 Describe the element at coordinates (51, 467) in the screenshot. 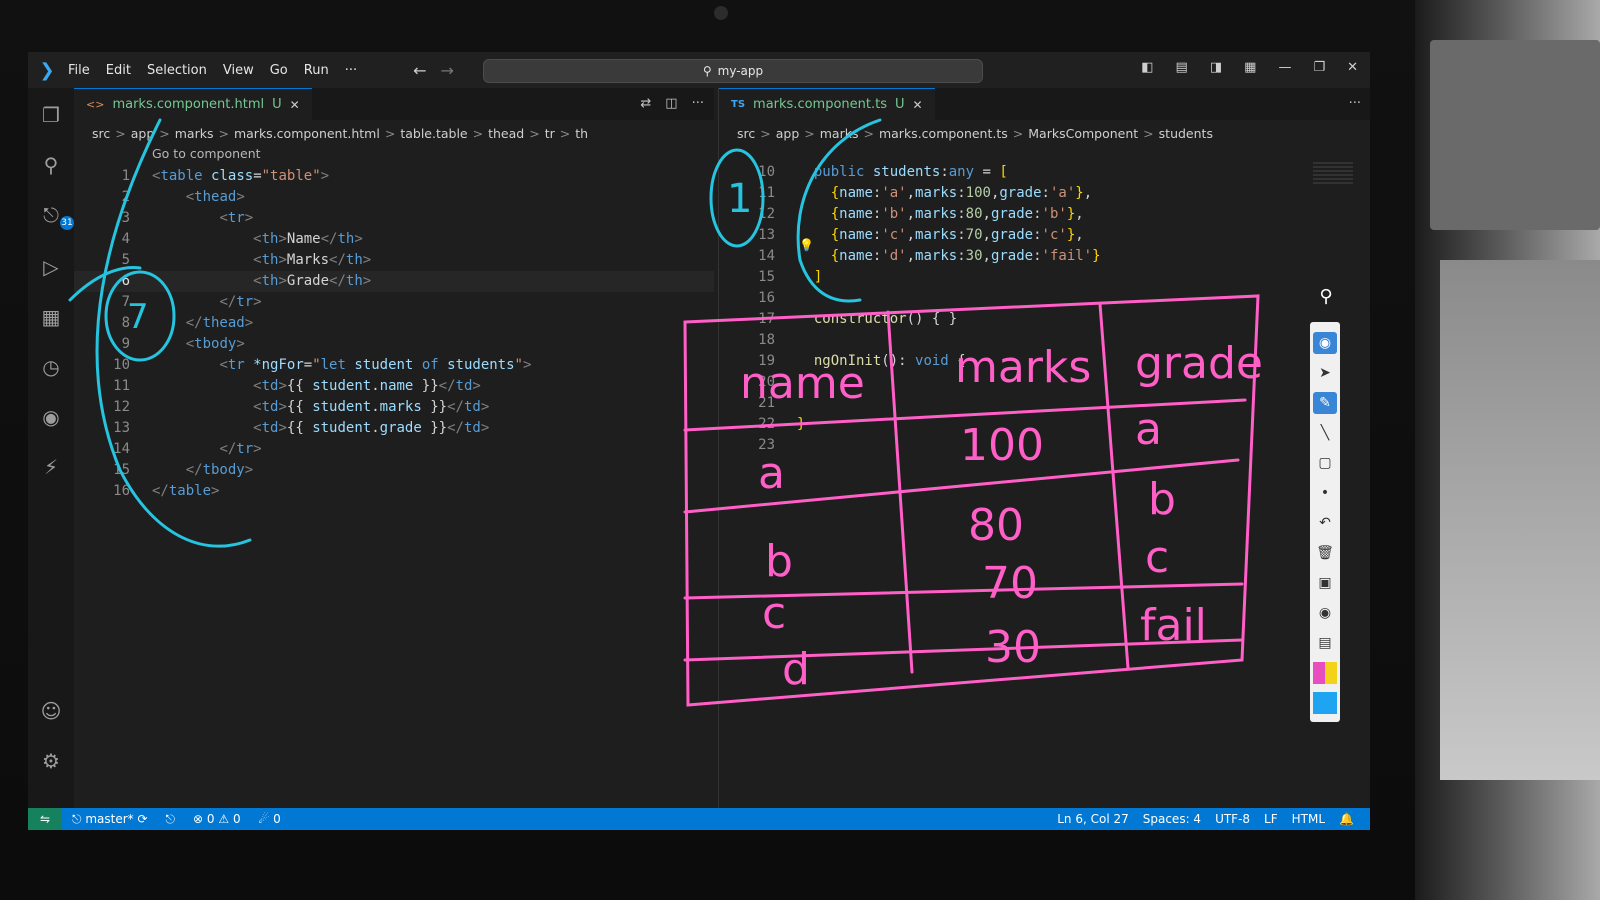

I see `thunder-client-icon: ⚡` at that location.